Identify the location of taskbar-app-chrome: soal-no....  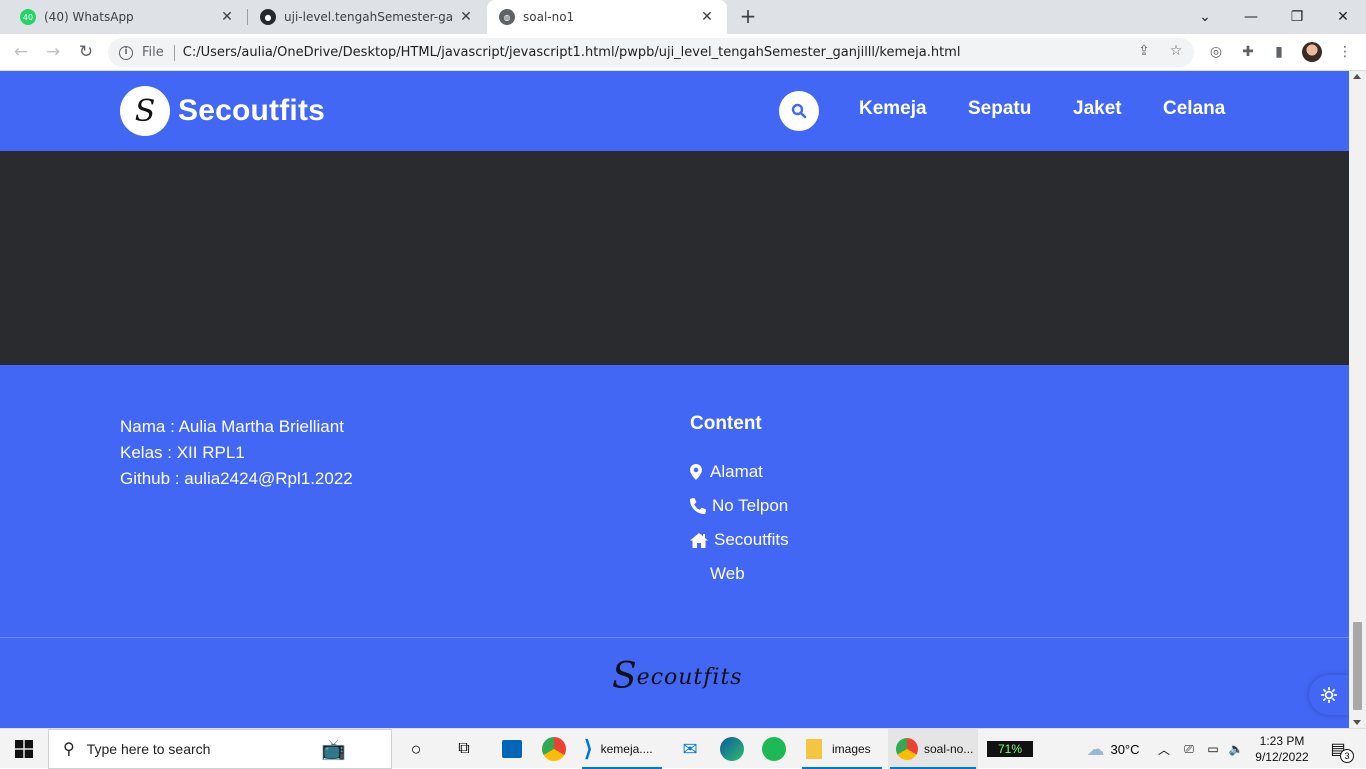
(933, 749).